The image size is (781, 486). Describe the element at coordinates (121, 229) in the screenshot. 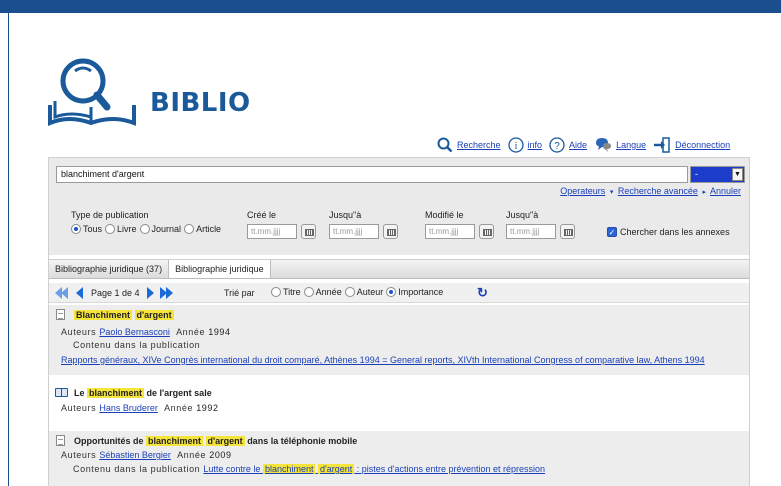

I see `type-option-livre: Livre` at that location.